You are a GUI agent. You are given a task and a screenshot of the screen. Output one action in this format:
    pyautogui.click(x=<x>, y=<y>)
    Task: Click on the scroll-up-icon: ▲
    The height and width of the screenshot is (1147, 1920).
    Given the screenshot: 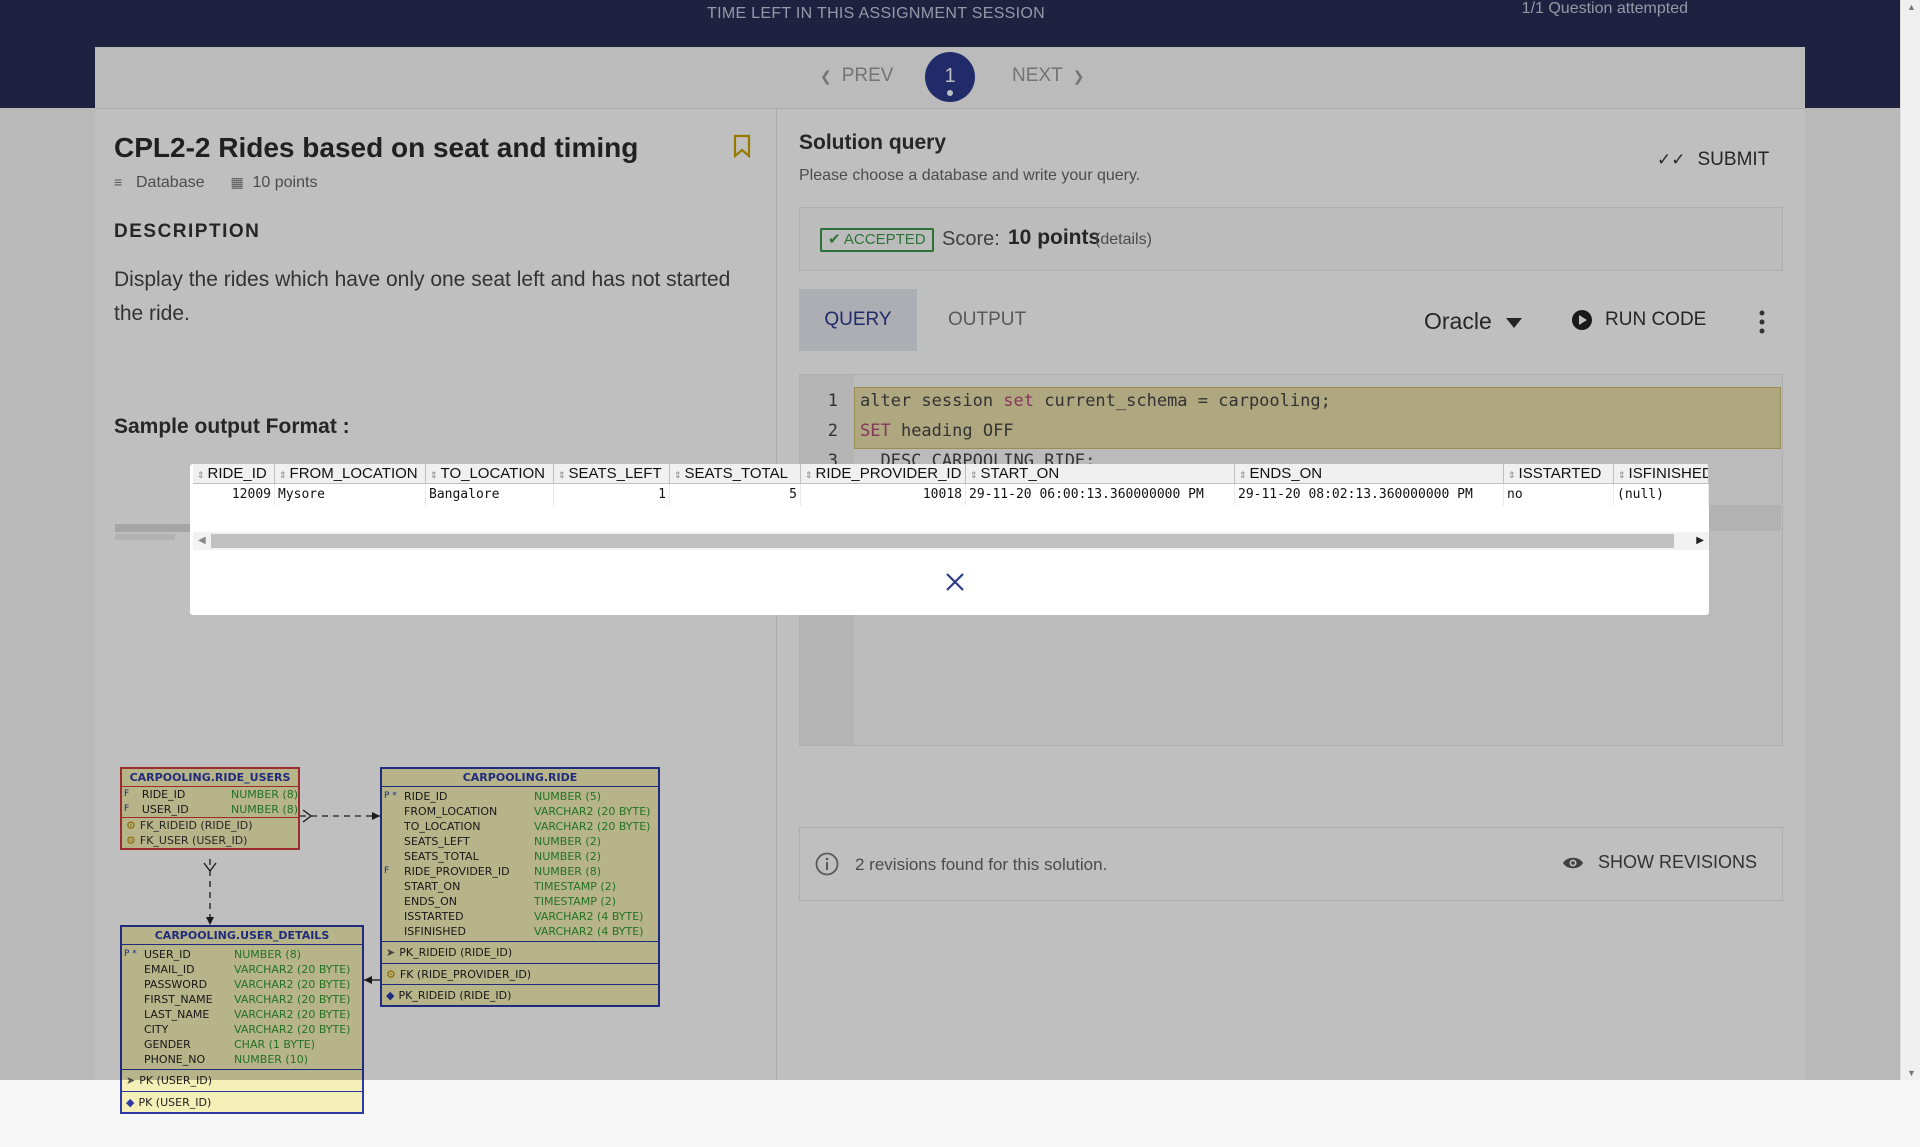 What is the action you would take?
    pyautogui.click(x=1911, y=7)
    